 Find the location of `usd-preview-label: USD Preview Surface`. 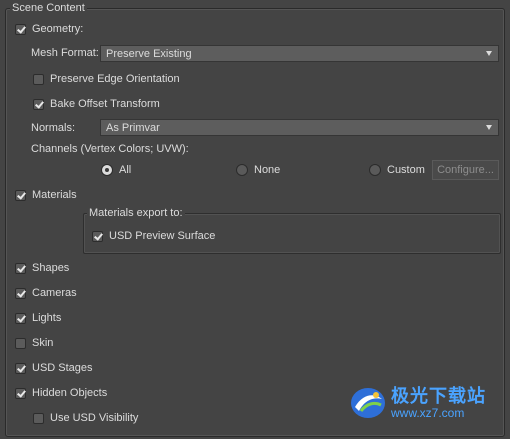

usd-preview-label: USD Preview Surface is located at coordinates (162, 236).